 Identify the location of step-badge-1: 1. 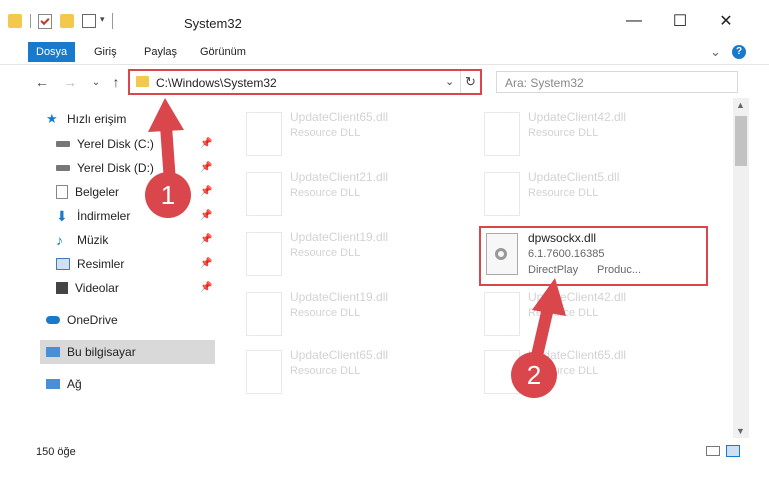
(168, 195).